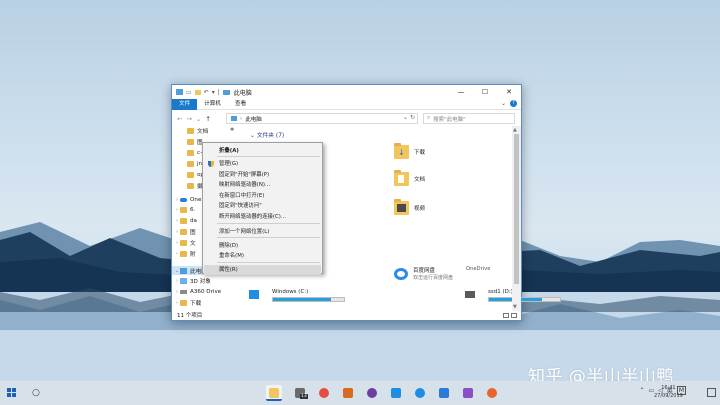 The width and height of the screenshot is (720, 405). I want to click on maximize-button: ☐, so click(485, 92).